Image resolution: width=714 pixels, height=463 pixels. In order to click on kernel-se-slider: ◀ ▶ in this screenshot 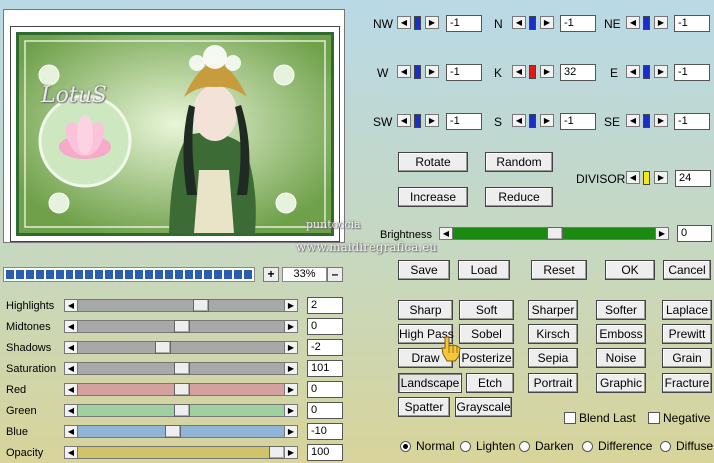, I will do `click(647, 121)`.